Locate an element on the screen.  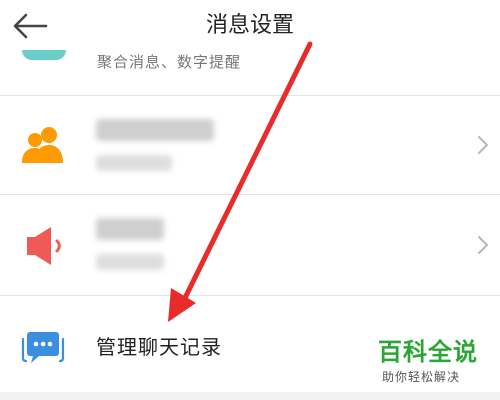
page-title: 消息设置 is located at coordinates (249, 25).